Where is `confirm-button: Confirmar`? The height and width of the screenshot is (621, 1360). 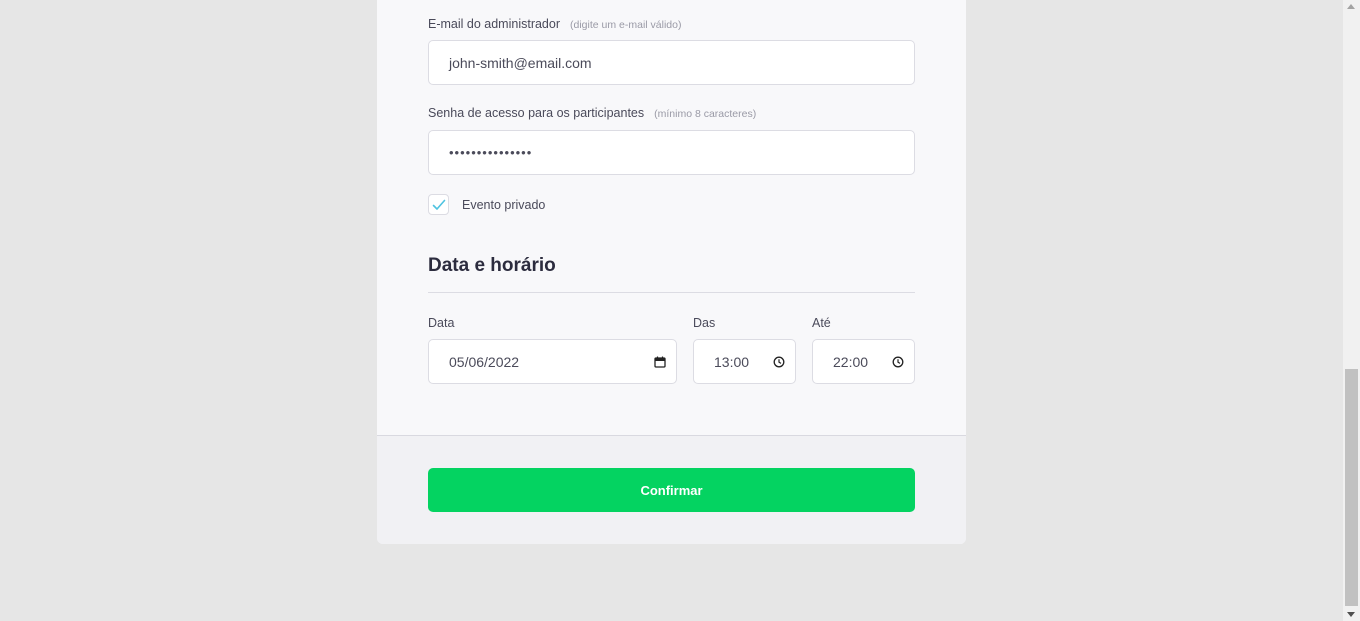 confirm-button: Confirmar is located at coordinates (671, 490).